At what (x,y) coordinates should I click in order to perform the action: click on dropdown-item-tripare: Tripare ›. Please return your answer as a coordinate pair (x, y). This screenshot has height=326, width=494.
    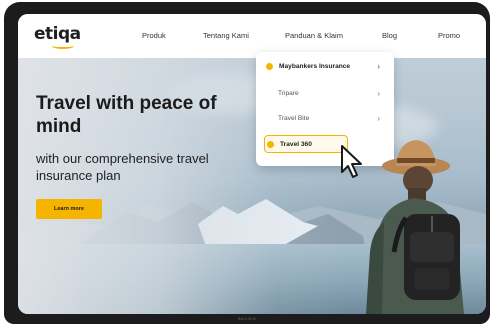
    Looking at the image, I should click on (325, 93).